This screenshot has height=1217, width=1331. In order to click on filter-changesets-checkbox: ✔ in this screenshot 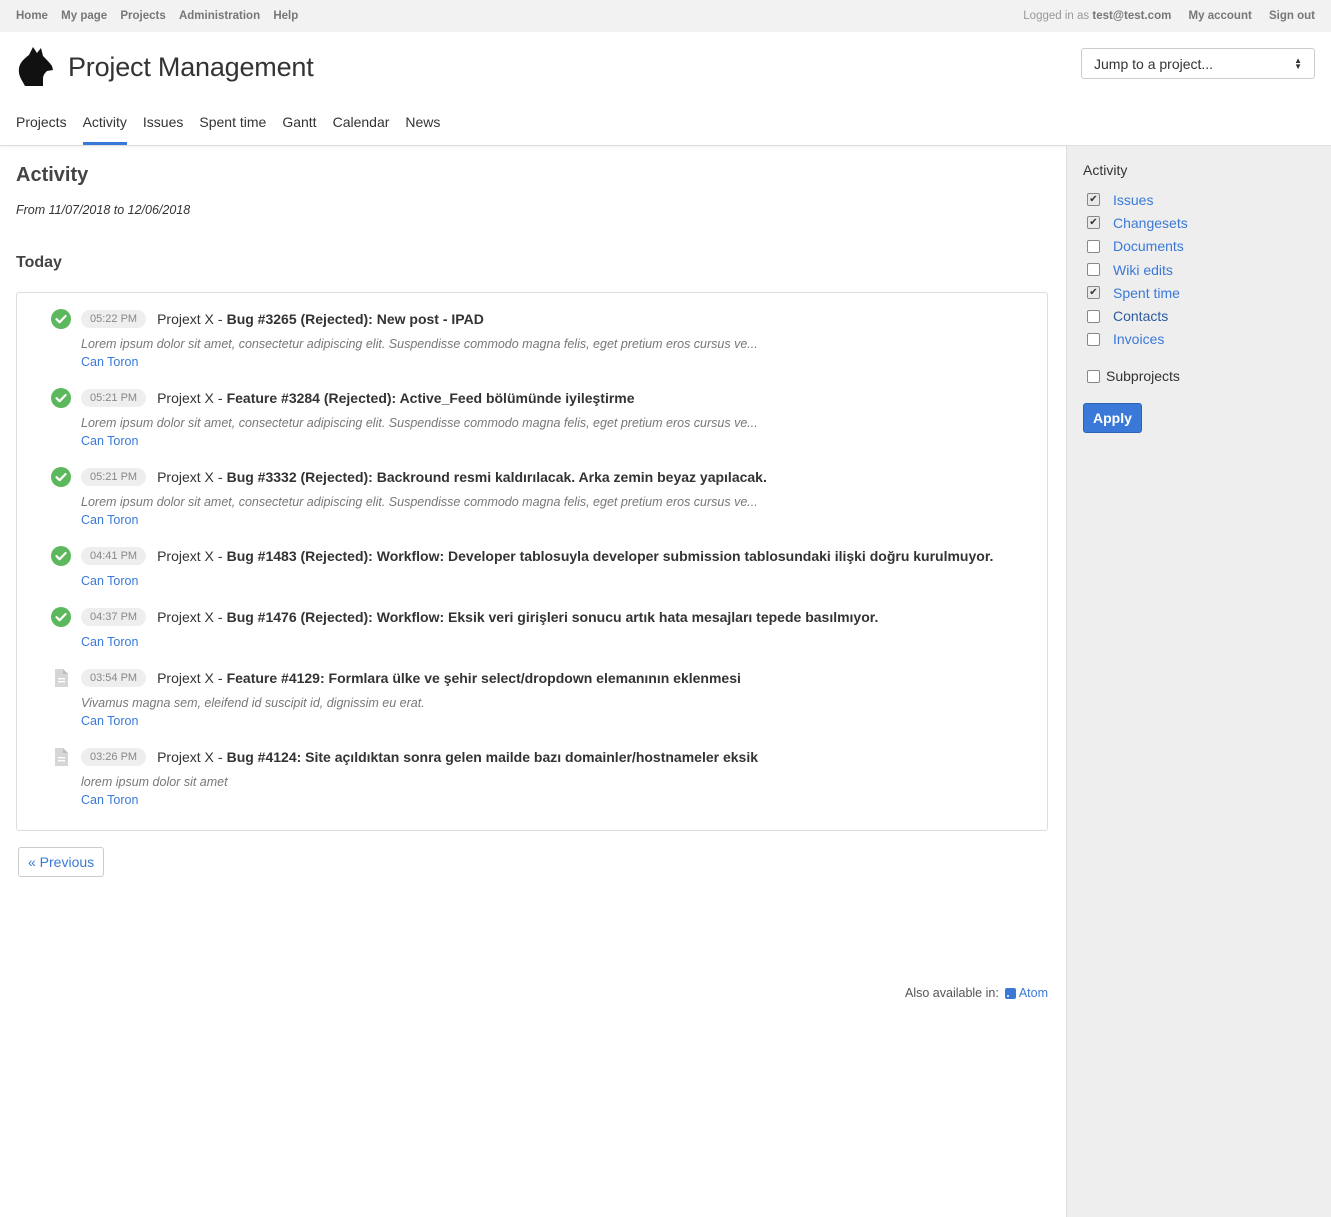, I will do `click(1093, 223)`.